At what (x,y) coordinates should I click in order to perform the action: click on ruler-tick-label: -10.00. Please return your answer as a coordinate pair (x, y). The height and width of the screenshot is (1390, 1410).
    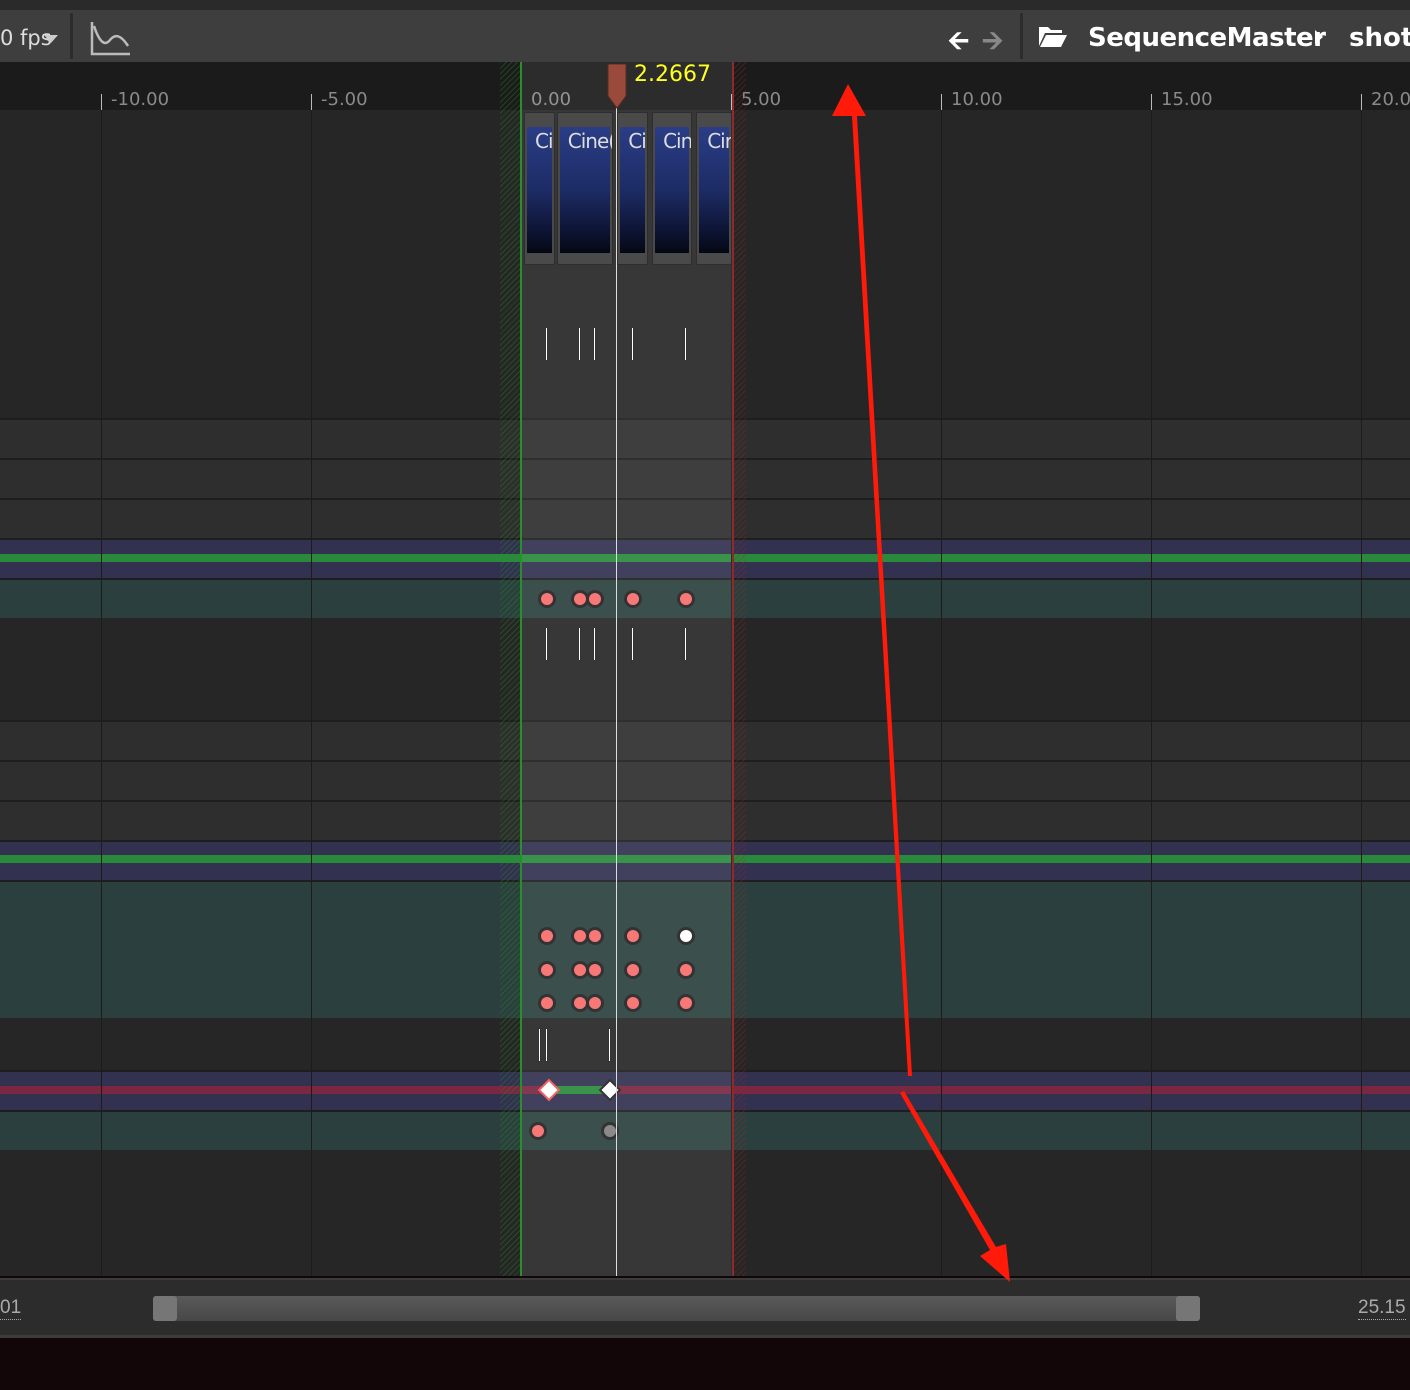
    Looking at the image, I should click on (140, 99).